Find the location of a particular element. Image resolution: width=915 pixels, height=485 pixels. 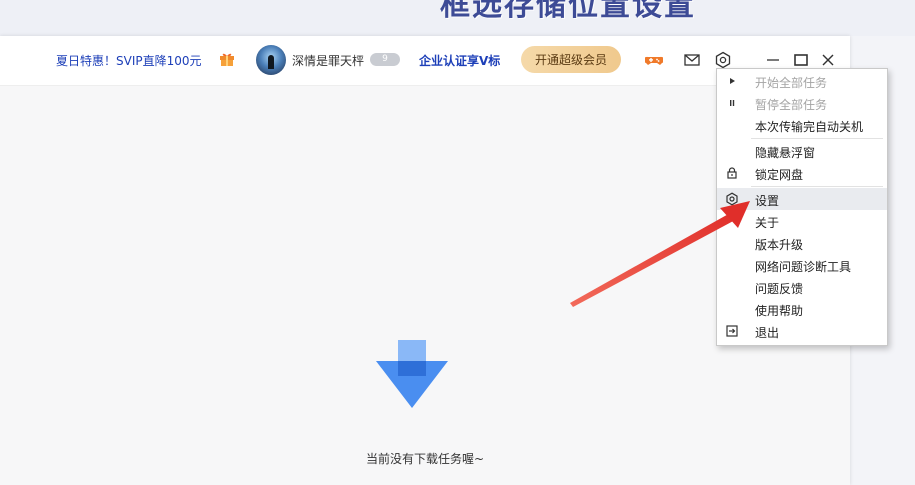

menu-item-exit: 退出 is located at coordinates (802, 331).